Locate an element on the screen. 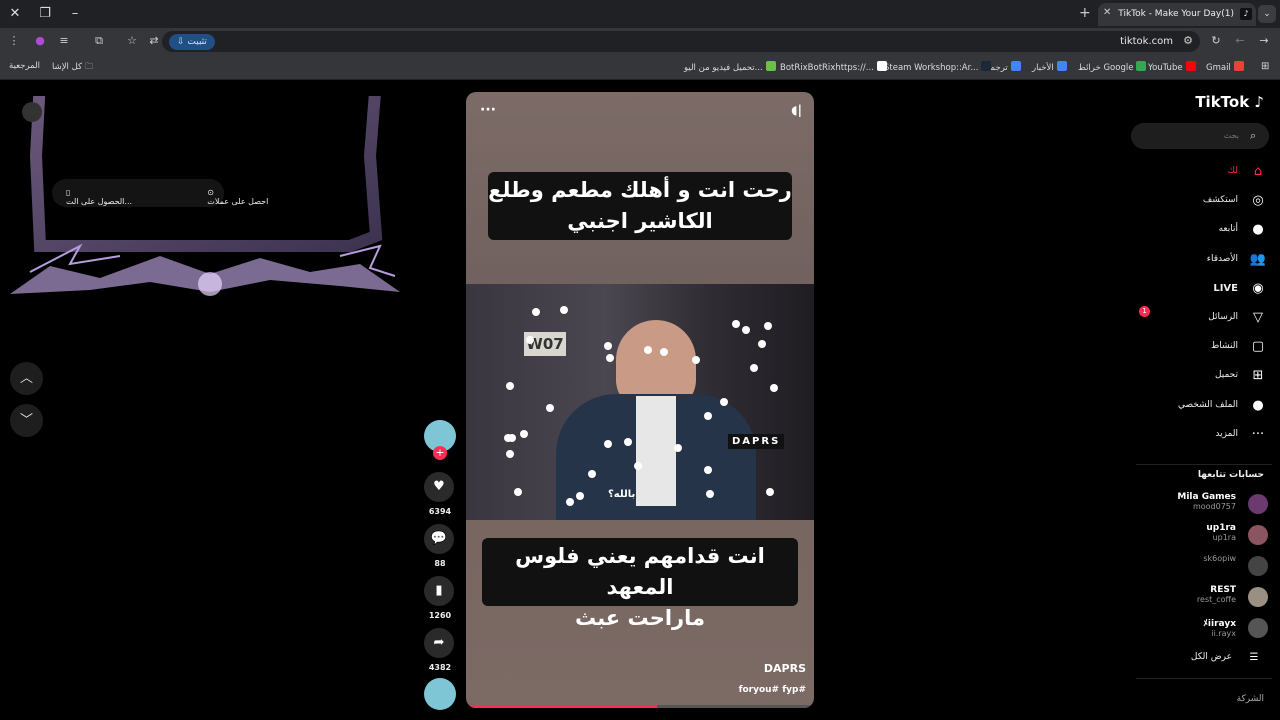 The width and height of the screenshot is (1280, 720). like-heart-icon: ♥ is located at coordinates (439, 487).